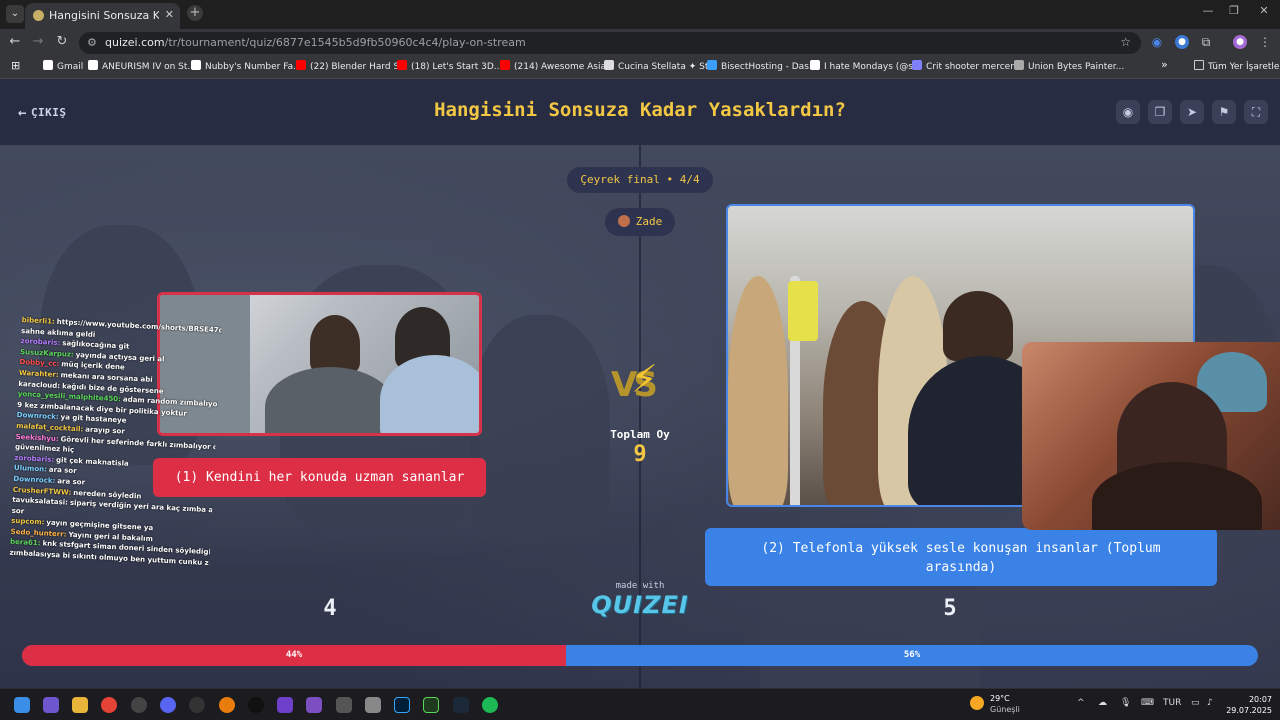 The width and height of the screenshot is (1280, 720). I want to click on extension-blue-icon: ●, so click(1182, 42).